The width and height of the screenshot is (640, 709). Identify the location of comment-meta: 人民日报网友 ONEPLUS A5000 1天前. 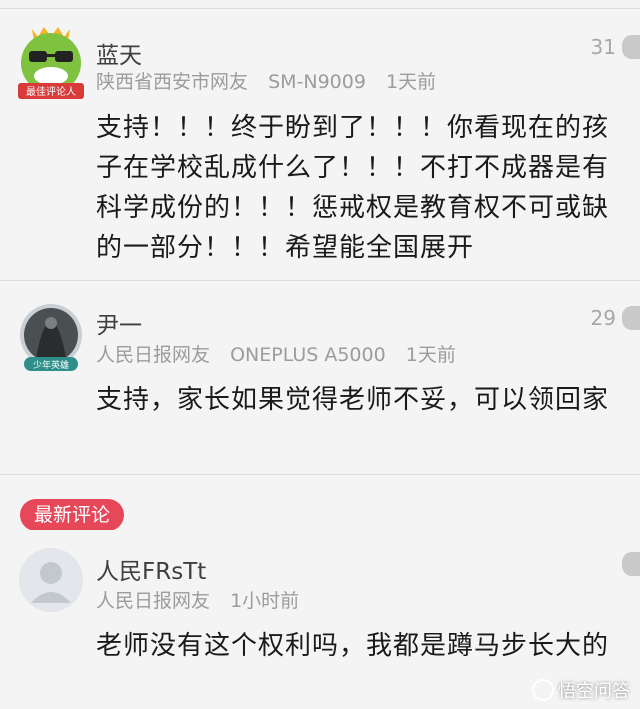
(283, 353).